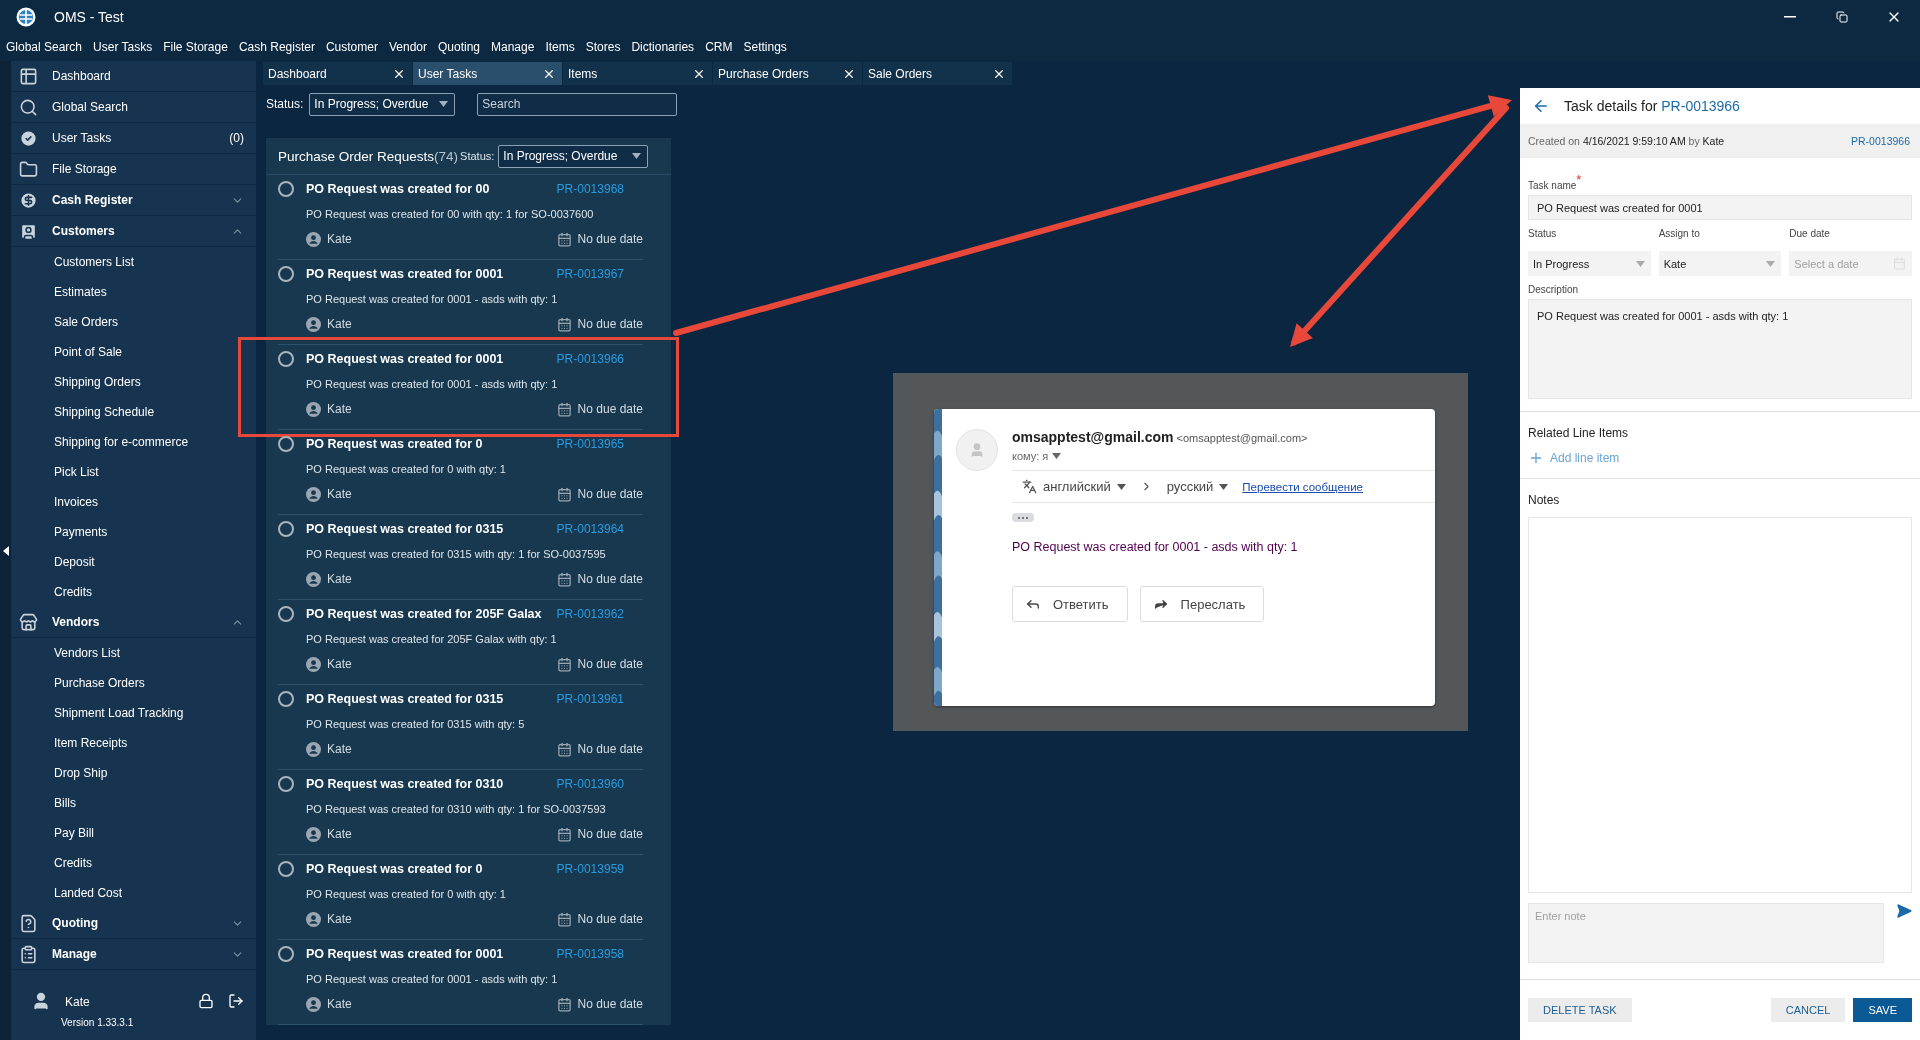  What do you see at coordinates (1190, 486) in the screenshot?
I see `language-select: русский` at bounding box center [1190, 486].